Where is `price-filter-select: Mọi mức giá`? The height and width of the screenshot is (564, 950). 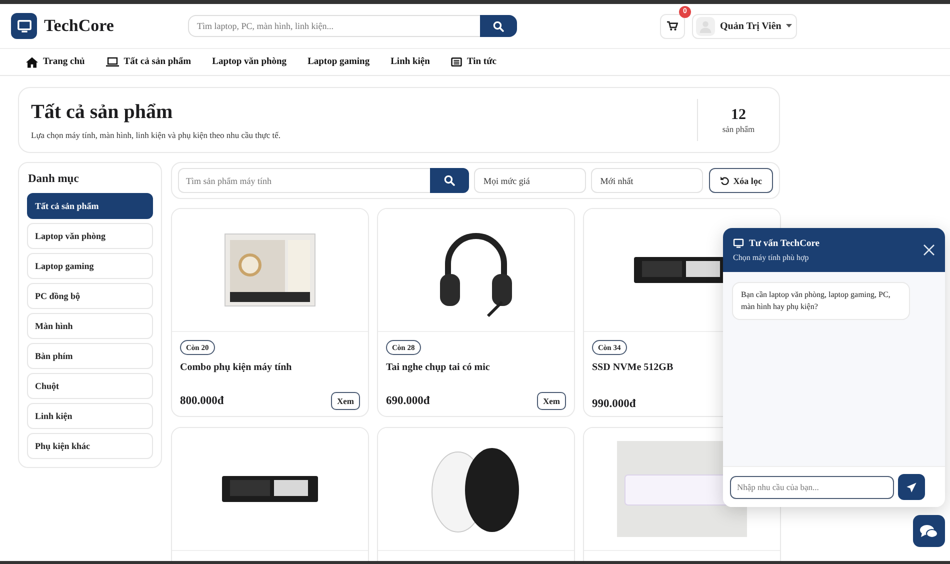
price-filter-select: Mọi mức giá is located at coordinates (530, 180).